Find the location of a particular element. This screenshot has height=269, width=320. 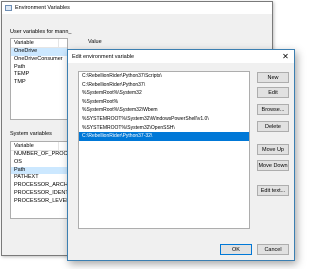

list-item: PROCESSOR_IDENTIFIER is located at coordinates (39, 194).